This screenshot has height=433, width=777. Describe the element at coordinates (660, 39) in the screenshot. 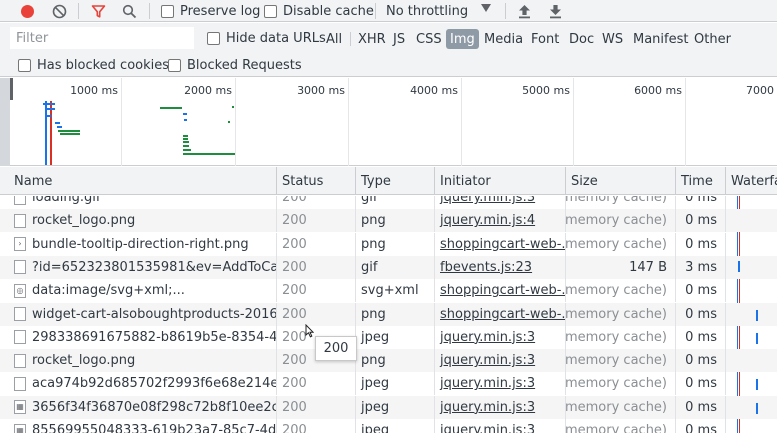

I see `type-filter-manifest: Manifest` at that location.